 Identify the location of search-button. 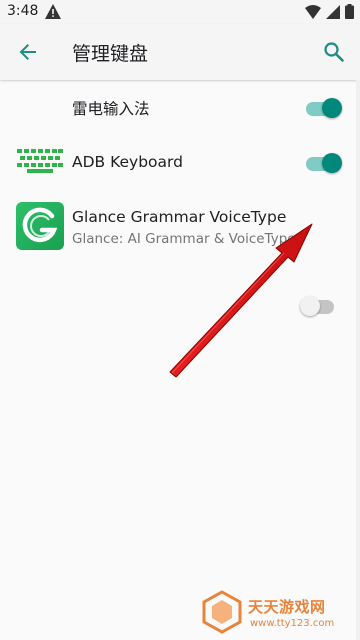
(334, 52).